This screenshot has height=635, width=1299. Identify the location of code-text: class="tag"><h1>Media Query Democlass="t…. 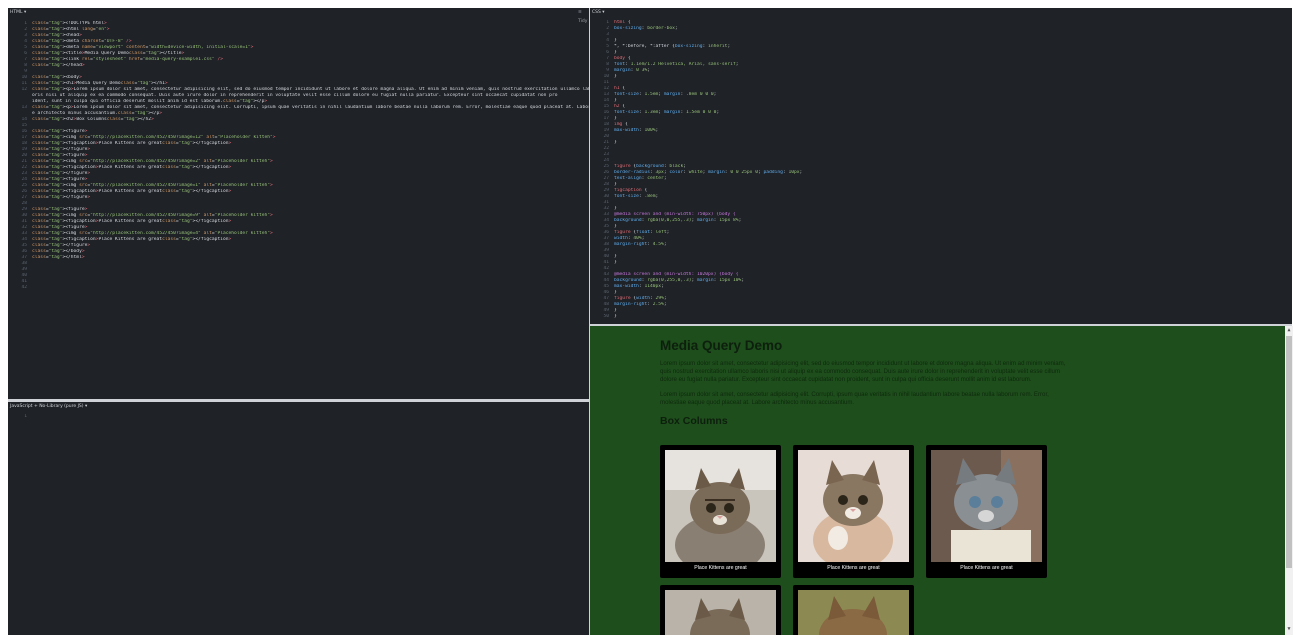
(100, 83).